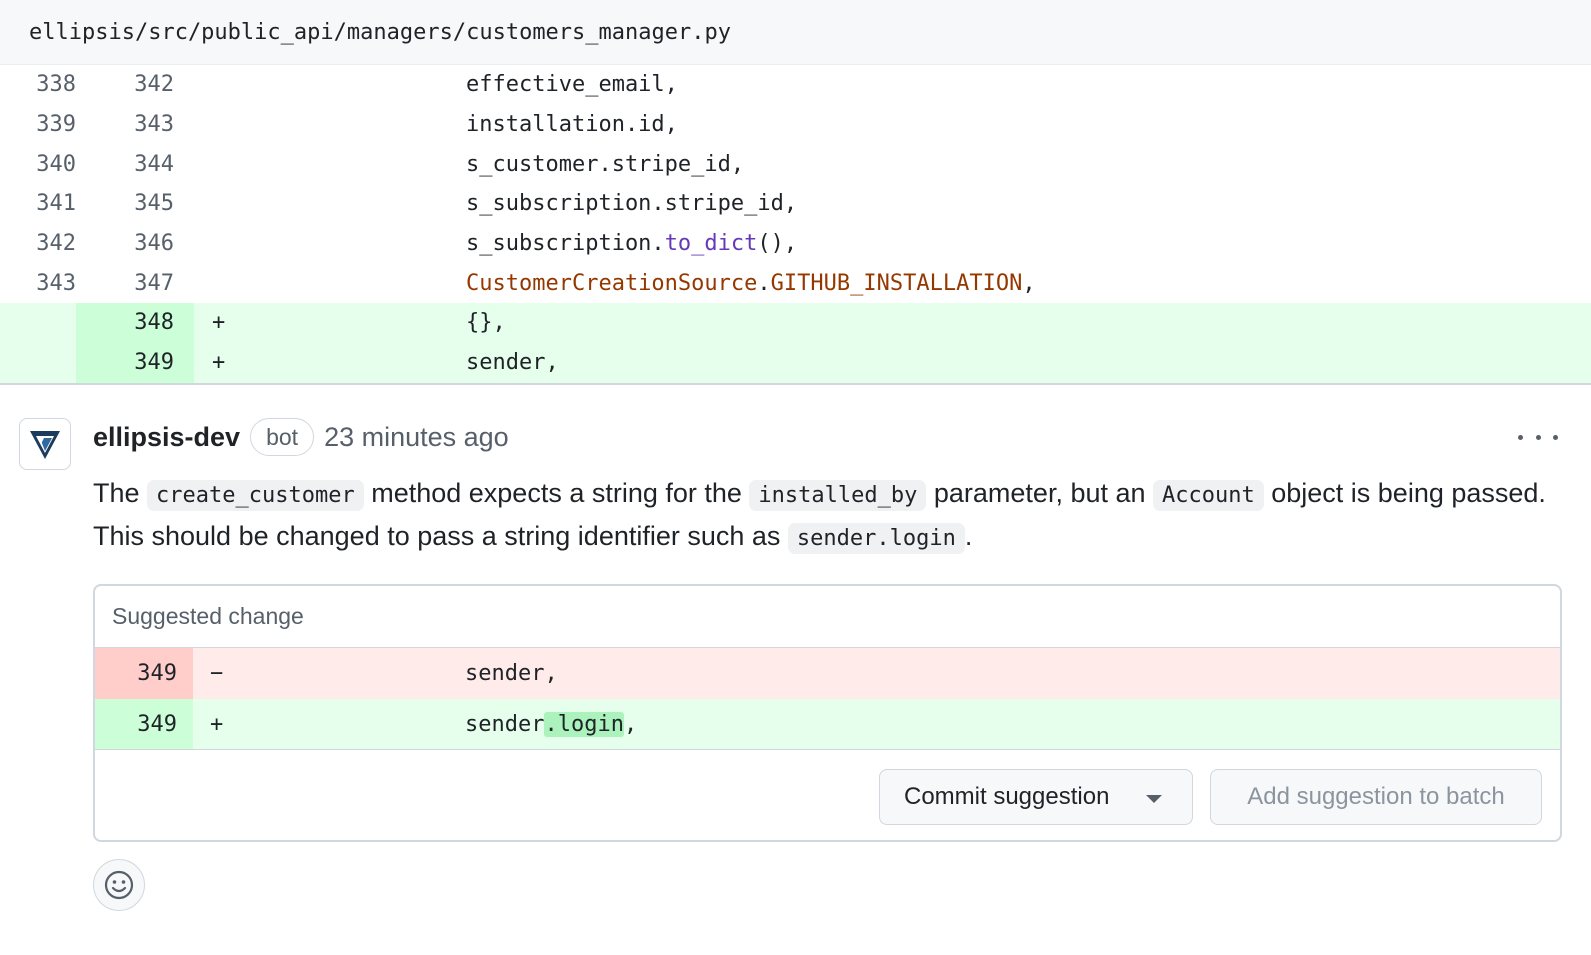  I want to click on code-token: s_subscription., so click(565, 244).